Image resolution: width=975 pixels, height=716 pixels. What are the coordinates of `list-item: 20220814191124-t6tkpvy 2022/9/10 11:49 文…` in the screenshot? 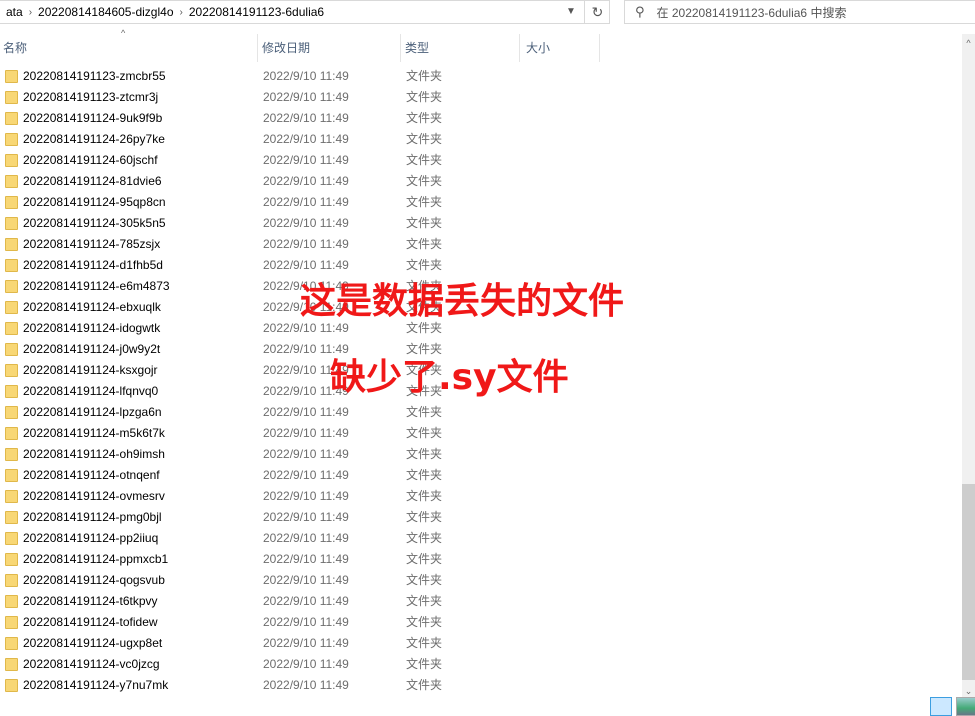 It's located at (480, 601).